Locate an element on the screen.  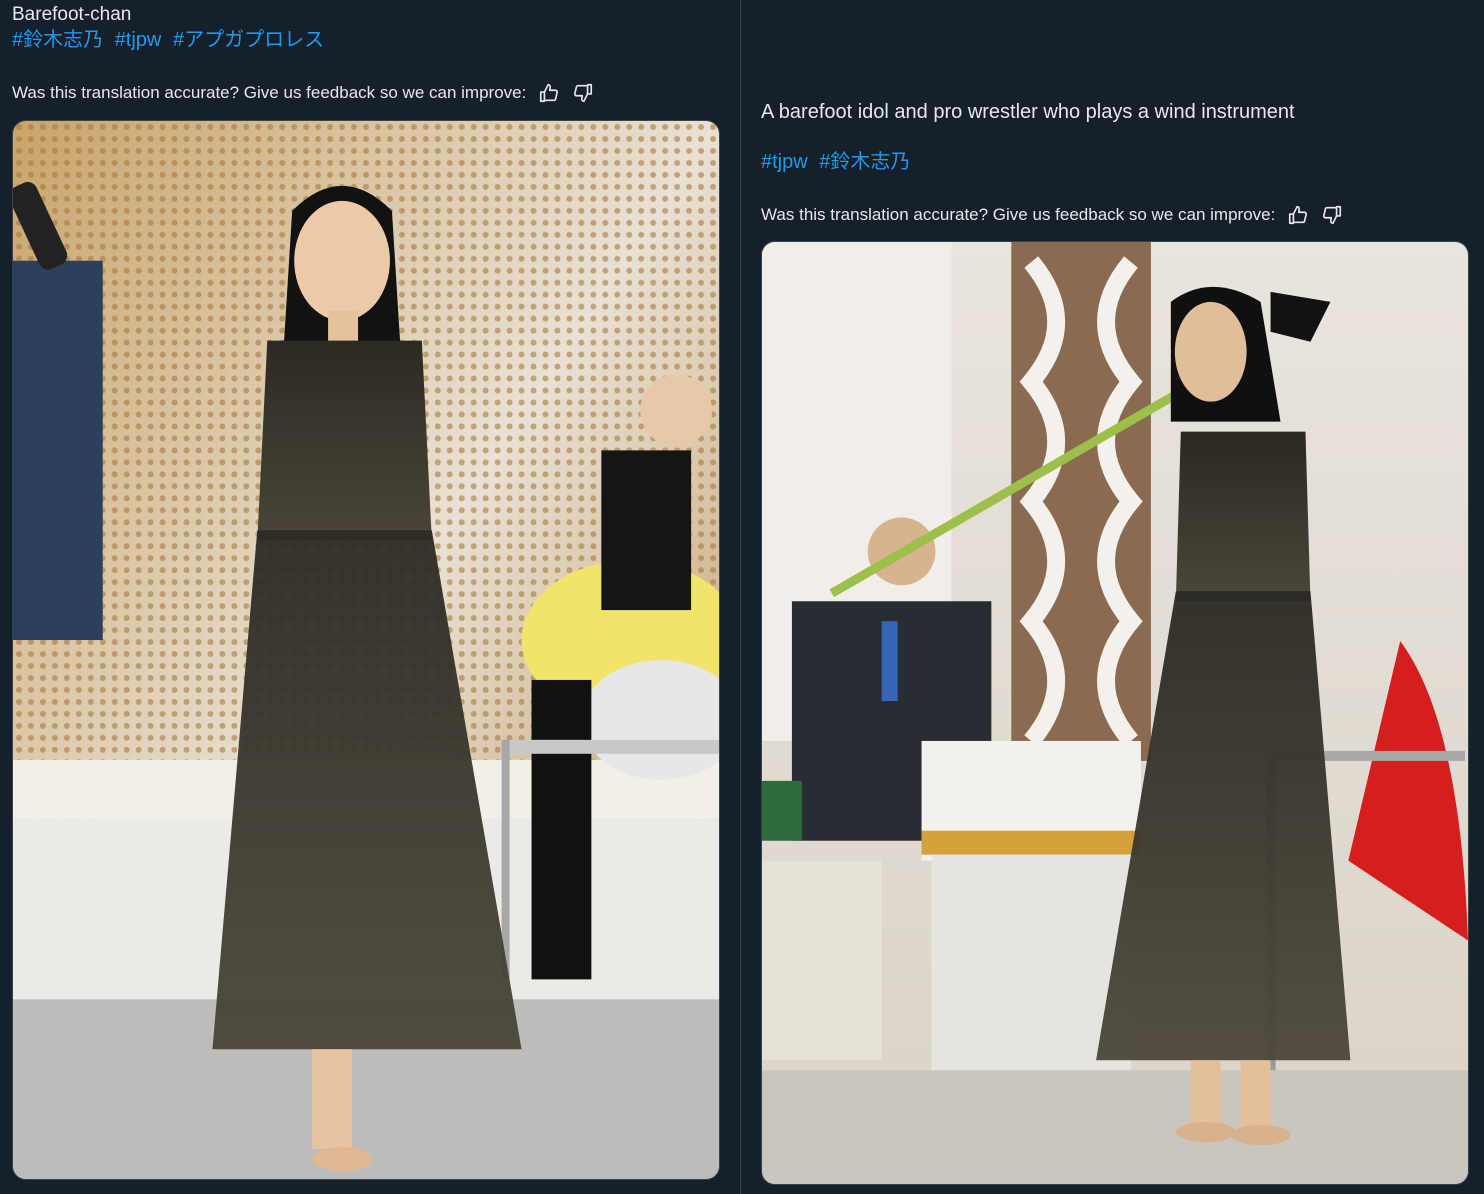
hashtag-link: #アプガプロレス is located at coordinates (248, 40).